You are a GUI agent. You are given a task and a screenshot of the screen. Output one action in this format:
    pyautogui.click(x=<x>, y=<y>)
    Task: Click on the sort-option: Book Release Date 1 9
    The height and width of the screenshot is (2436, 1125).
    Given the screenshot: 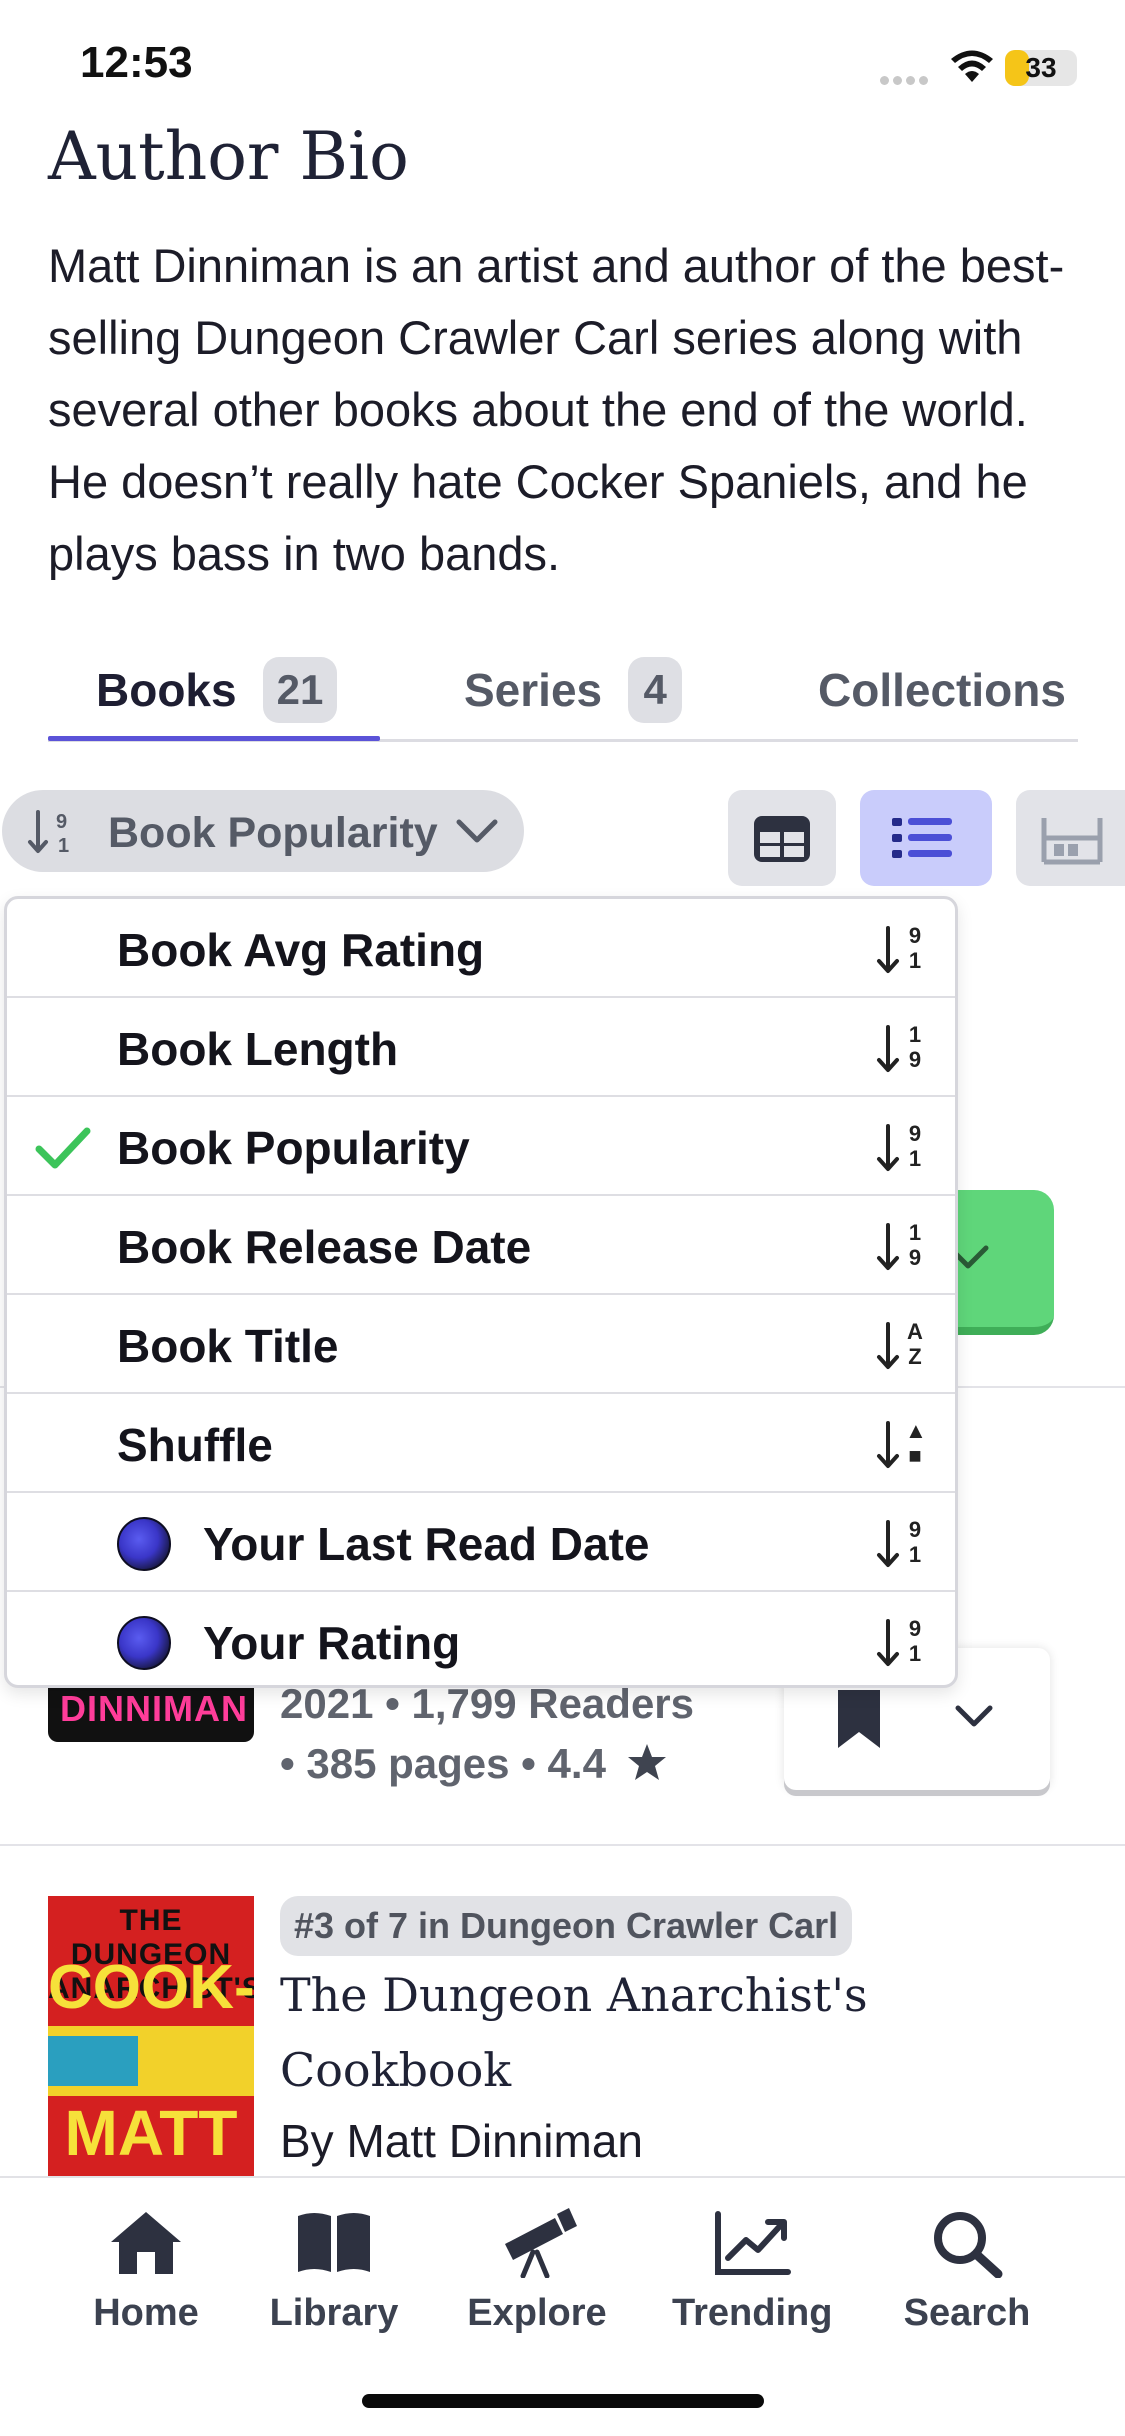 What is the action you would take?
    pyautogui.click(x=481, y=1245)
    